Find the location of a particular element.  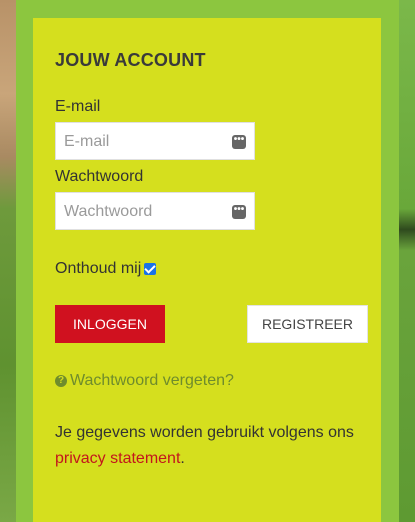

account-title: JOUW ACCOUNT is located at coordinates (130, 60).